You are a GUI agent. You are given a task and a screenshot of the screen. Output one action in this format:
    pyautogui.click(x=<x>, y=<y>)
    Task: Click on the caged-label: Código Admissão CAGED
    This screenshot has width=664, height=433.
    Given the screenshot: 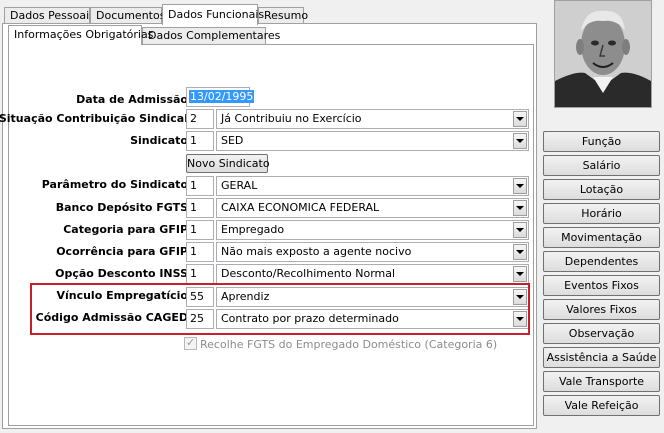 What is the action you would take?
    pyautogui.click(x=111, y=317)
    